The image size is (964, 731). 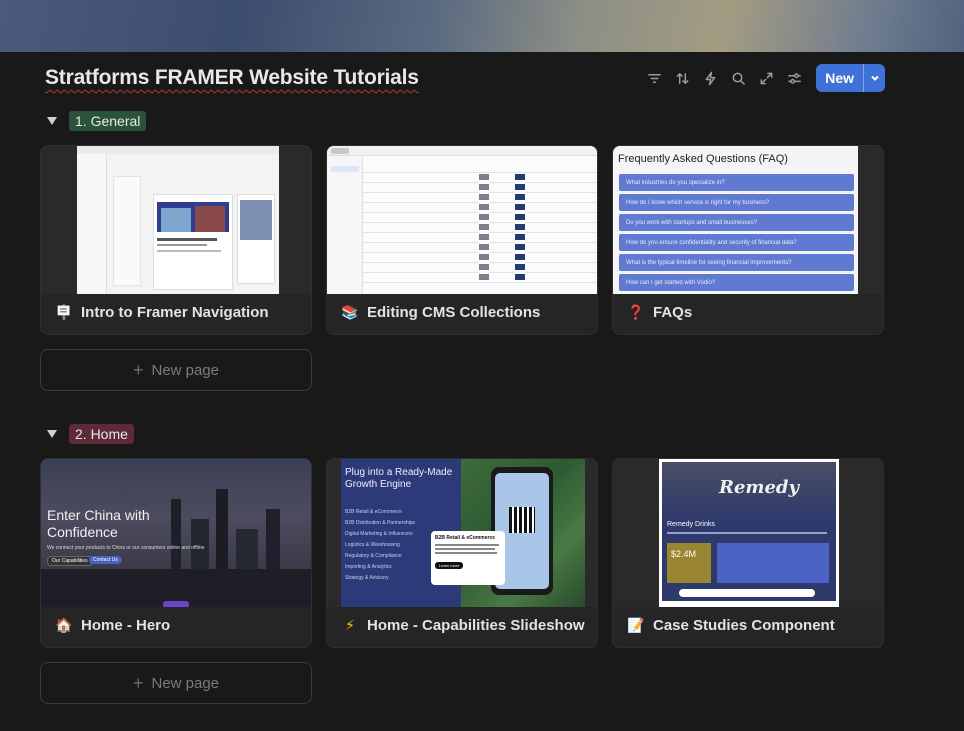 I want to click on card-title: 🏠 Home - Hero, so click(x=112, y=625).